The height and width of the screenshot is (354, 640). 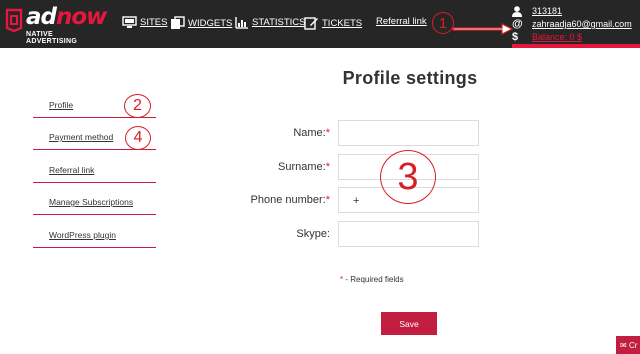 What do you see at coordinates (408, 234) in the screenshot?
I see `skype-field` at bounding box center [408, 234].